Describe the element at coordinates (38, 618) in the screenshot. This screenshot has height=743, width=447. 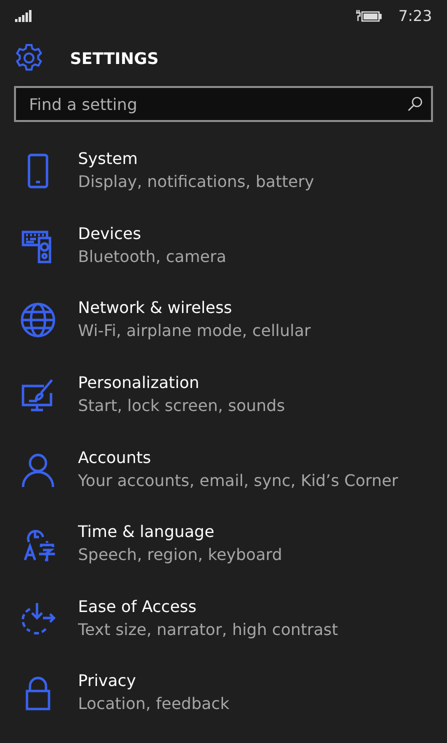
I see `dashed-circle-arrows-icon` at that location.